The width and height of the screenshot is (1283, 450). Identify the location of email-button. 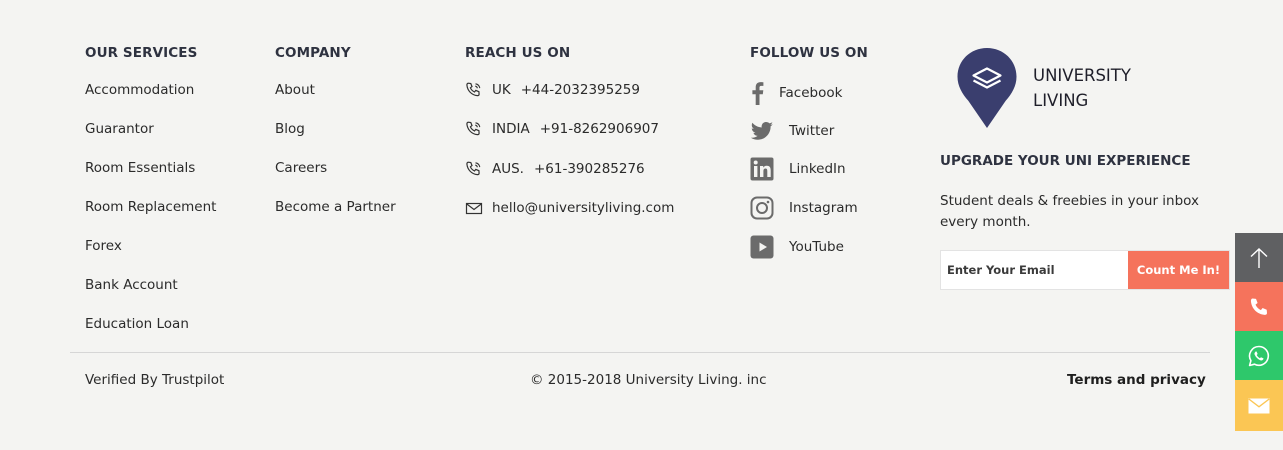
(1259, 405).